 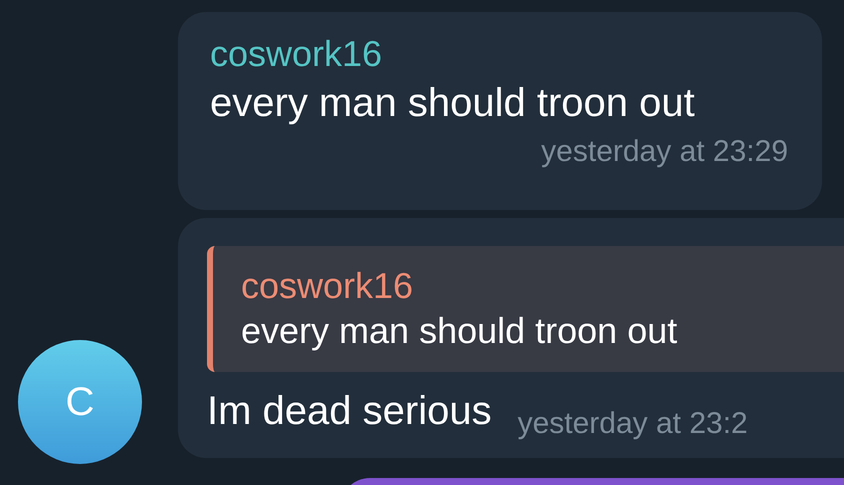 I want to click on message-time: yesterday at 23:29, so click(x=664, y=152).